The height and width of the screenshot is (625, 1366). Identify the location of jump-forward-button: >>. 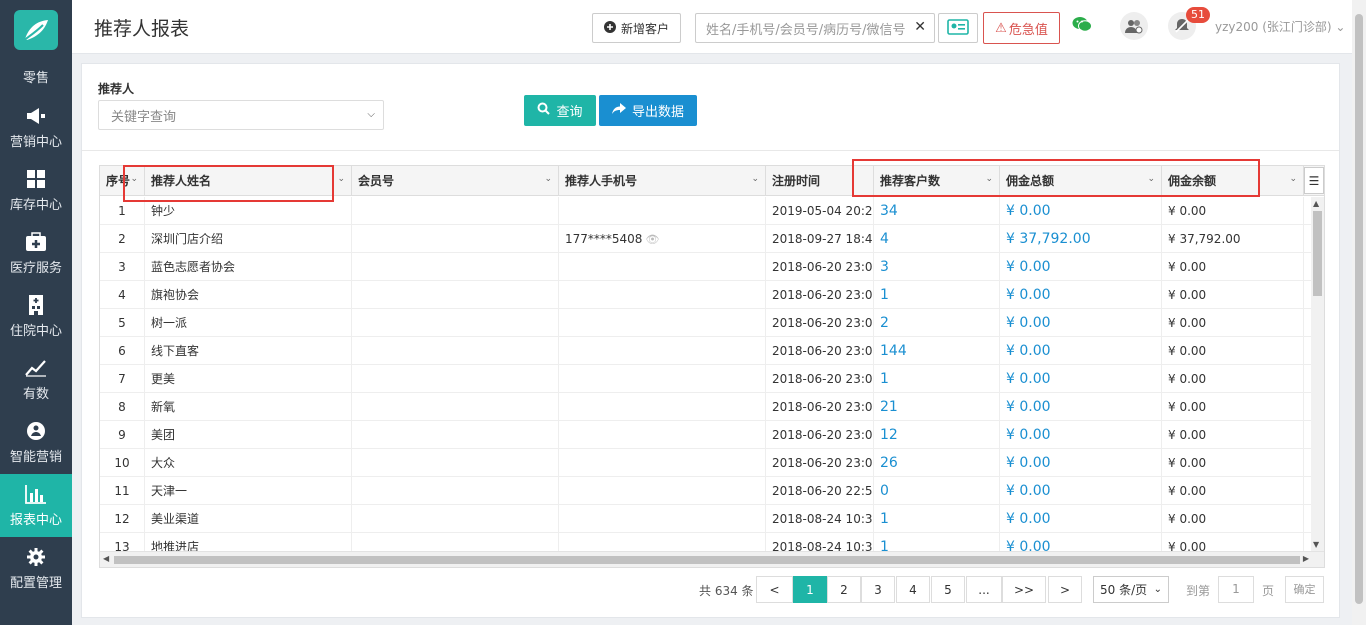
(1024, 589).